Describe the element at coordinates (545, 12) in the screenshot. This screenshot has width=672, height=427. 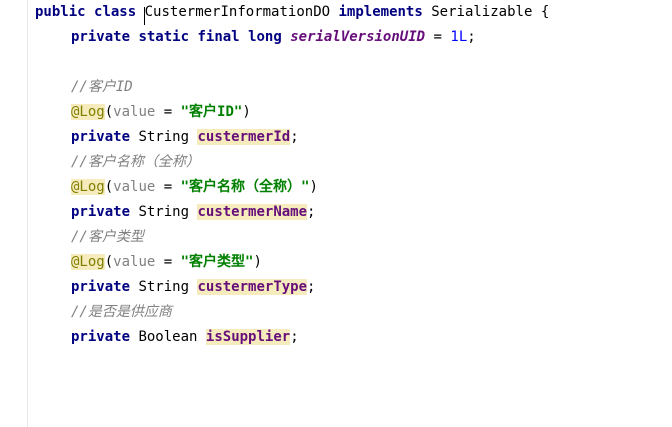
I see `open-brace: {` at that location.